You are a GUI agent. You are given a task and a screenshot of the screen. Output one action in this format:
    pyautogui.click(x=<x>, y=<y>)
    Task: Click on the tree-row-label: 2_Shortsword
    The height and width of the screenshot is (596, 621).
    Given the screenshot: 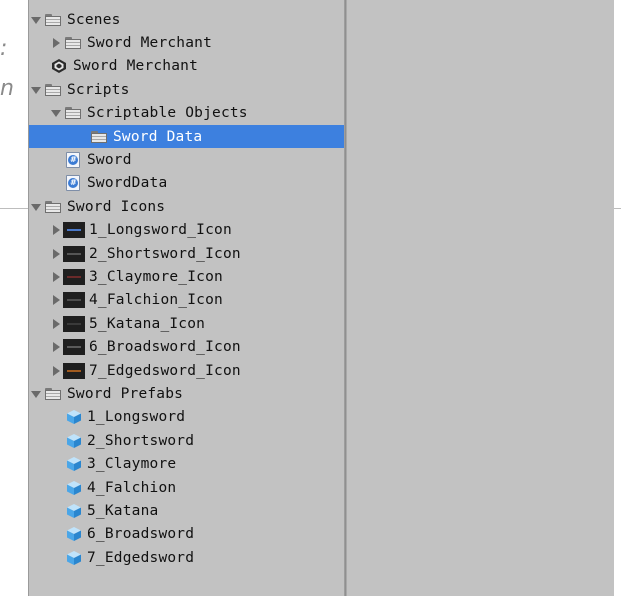 What is the action you would take?
    pyautogui.click(x=141, y=440)
    